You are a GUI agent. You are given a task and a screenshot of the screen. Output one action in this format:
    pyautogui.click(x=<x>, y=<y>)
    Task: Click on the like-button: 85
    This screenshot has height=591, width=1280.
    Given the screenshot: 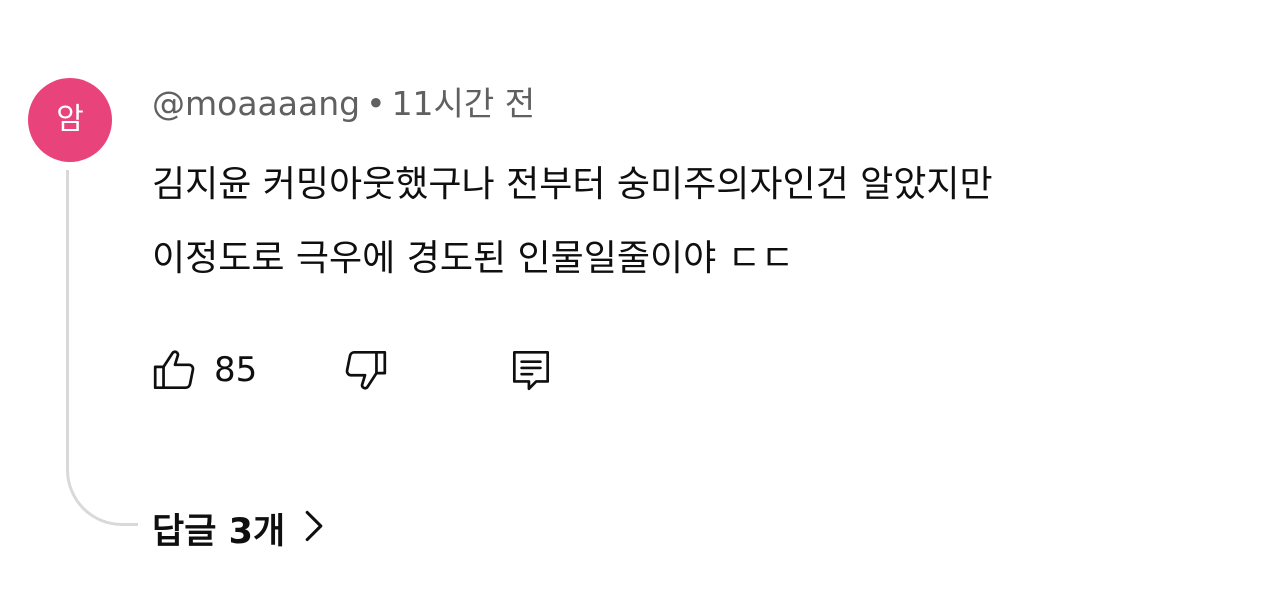 What is the action you would take?
    pyautogui.click(x=203, y=370)
    